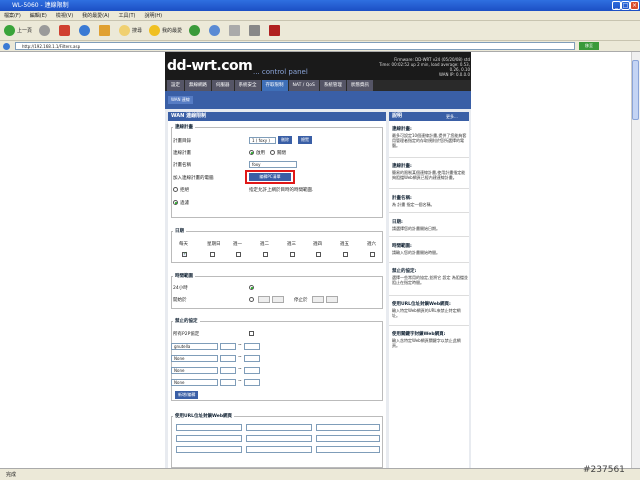 The width and height of the screenshot is (640, 480). Describe the element at coordinates (212, 254) in the screenshot. I see `day-checkbox-sun` at that location.